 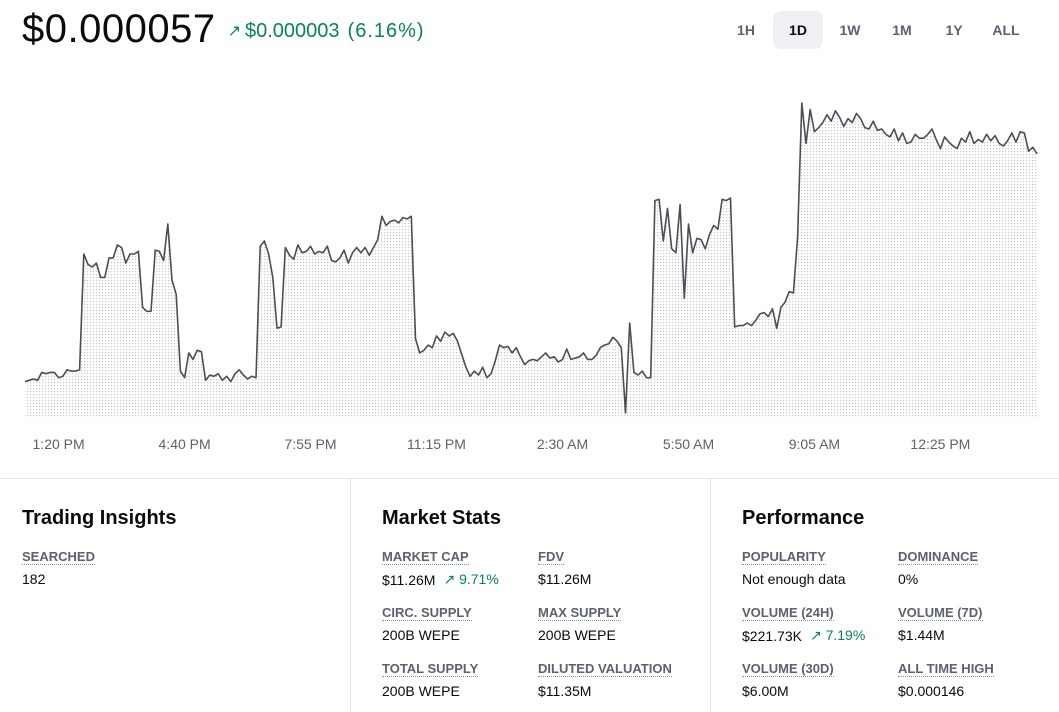 What do you see at coordinates (794, 567) in the screenshot?
I see `stat-popularity: POPULARITY Not enough data` at bounding box center [794, 567].